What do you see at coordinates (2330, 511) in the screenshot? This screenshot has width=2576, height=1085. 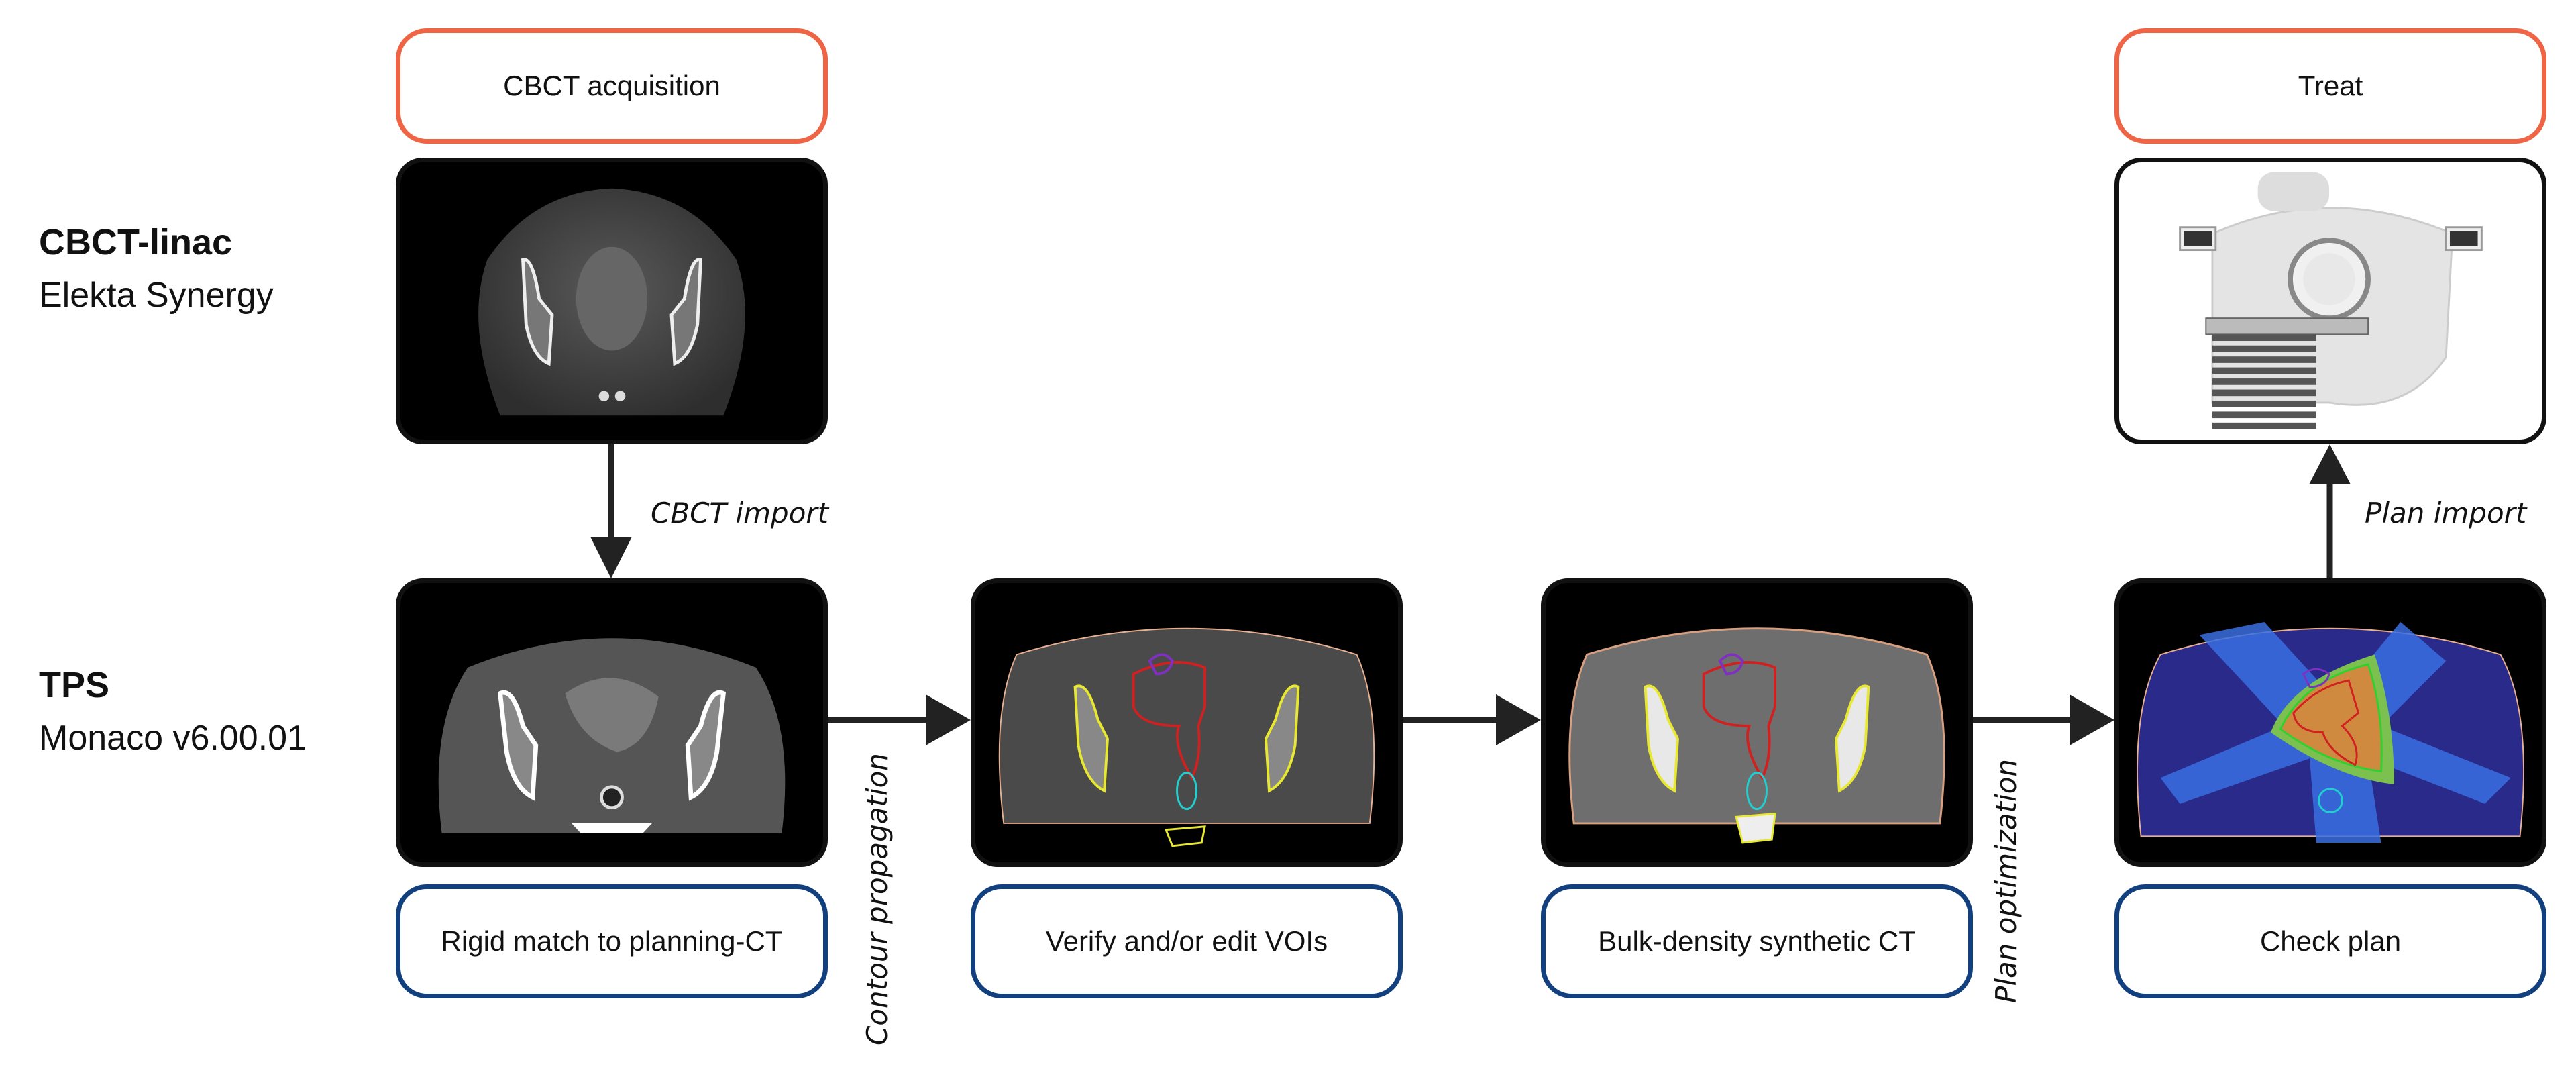 I see `arrow-plan-import` at bounding box center [2330, 511].